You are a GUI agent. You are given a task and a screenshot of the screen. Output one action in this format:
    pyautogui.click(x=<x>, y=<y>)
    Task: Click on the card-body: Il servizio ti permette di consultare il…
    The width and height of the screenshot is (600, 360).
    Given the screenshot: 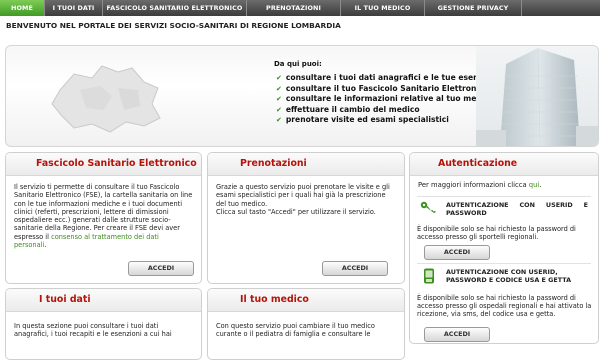 What is the action you would take?
    pyautogui.click(x=103, y=212)
    